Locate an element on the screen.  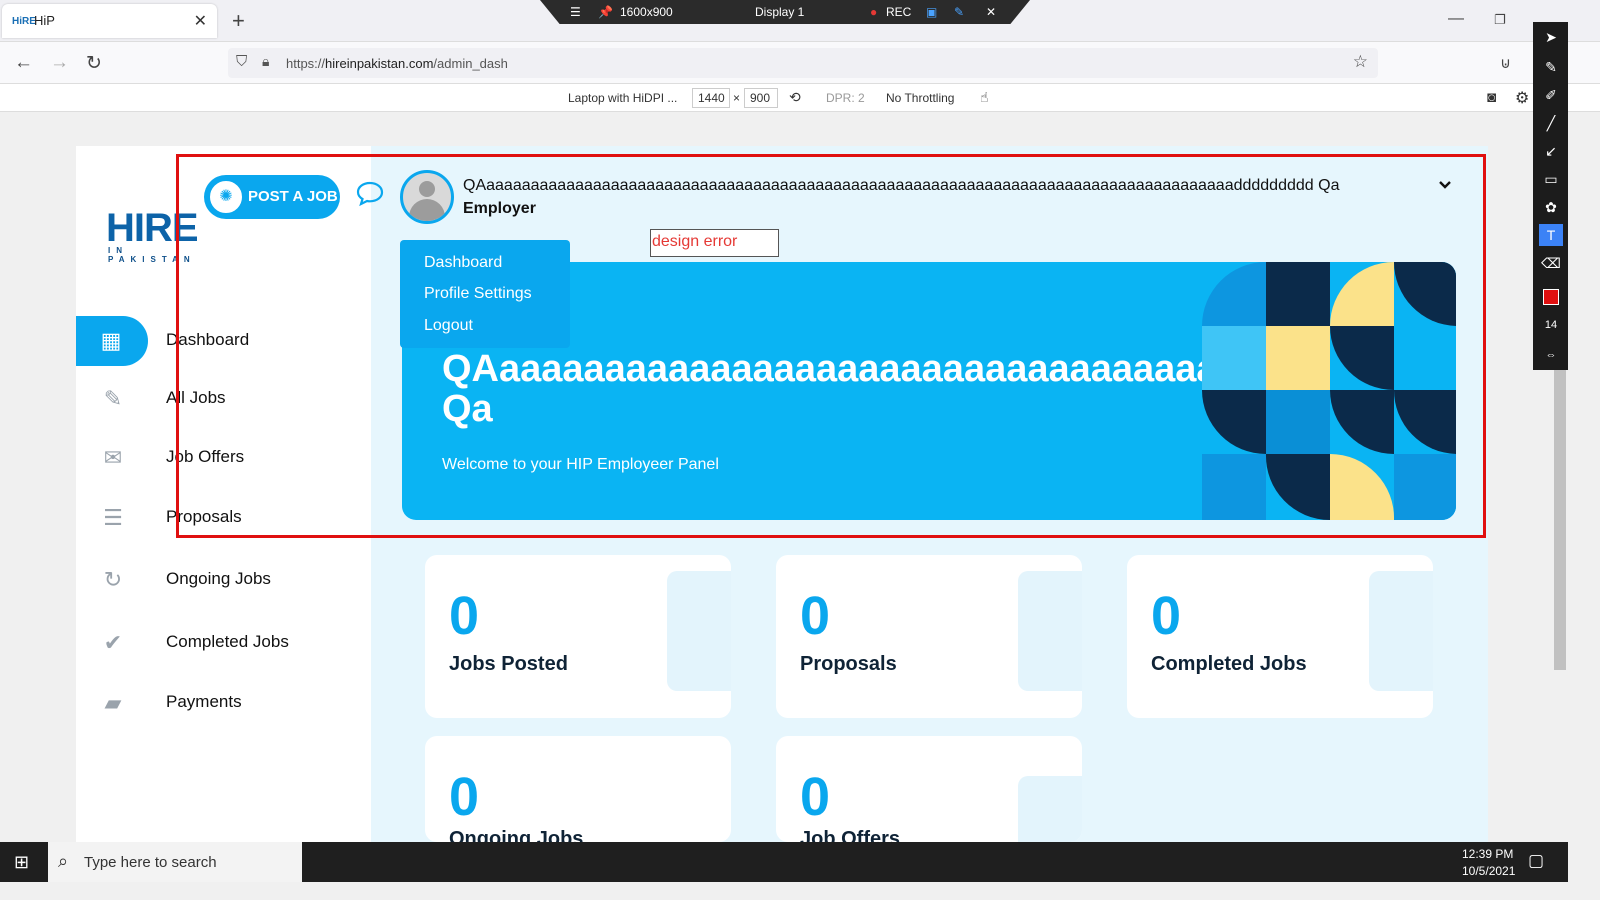
sidebar-item-payments: ▰ Payments is located at coordinates (223, 703).